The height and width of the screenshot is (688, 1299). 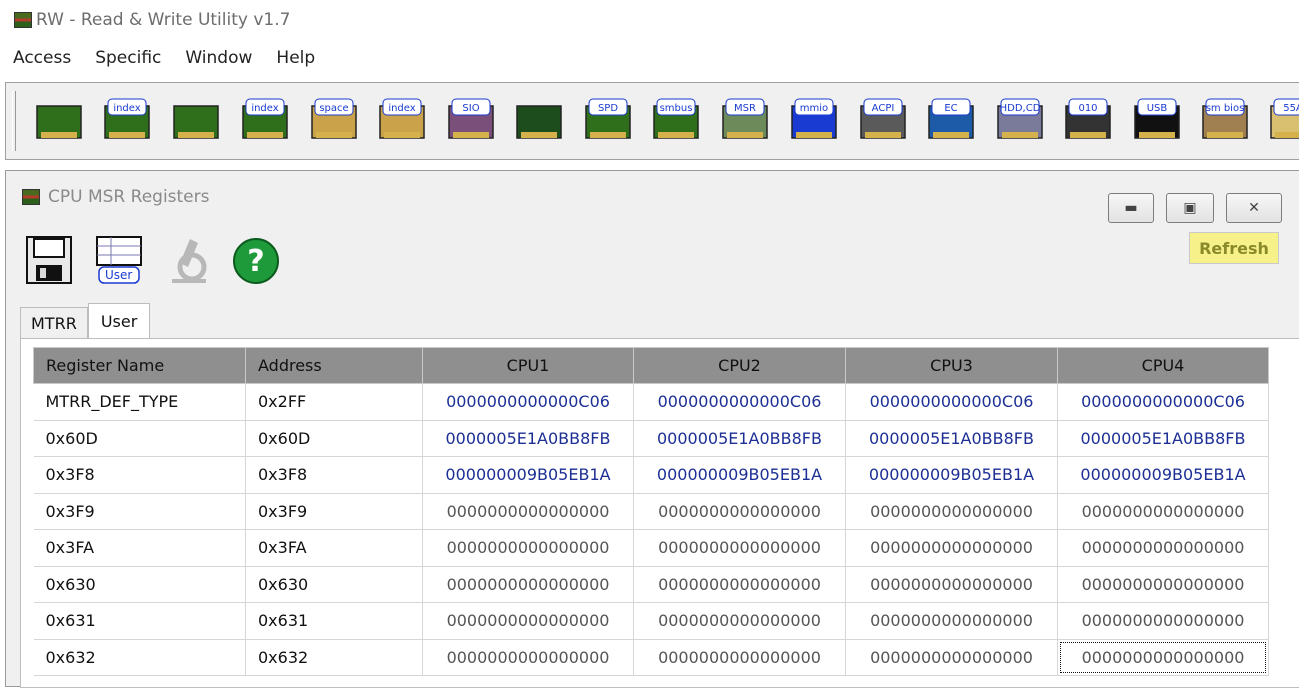 I want to click on ec-button: EC, so click(x=951, y=121).